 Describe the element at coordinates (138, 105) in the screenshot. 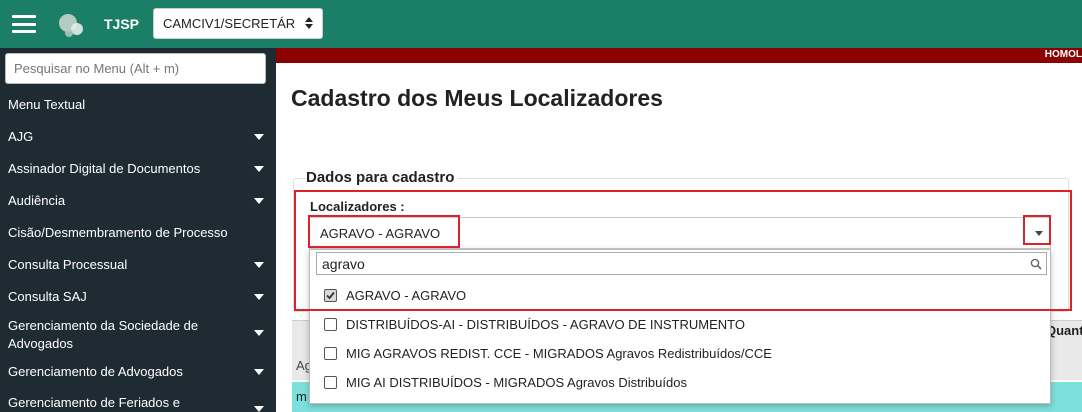

I see `sidebar-item-menu-textual: Menu Textual` at that location.